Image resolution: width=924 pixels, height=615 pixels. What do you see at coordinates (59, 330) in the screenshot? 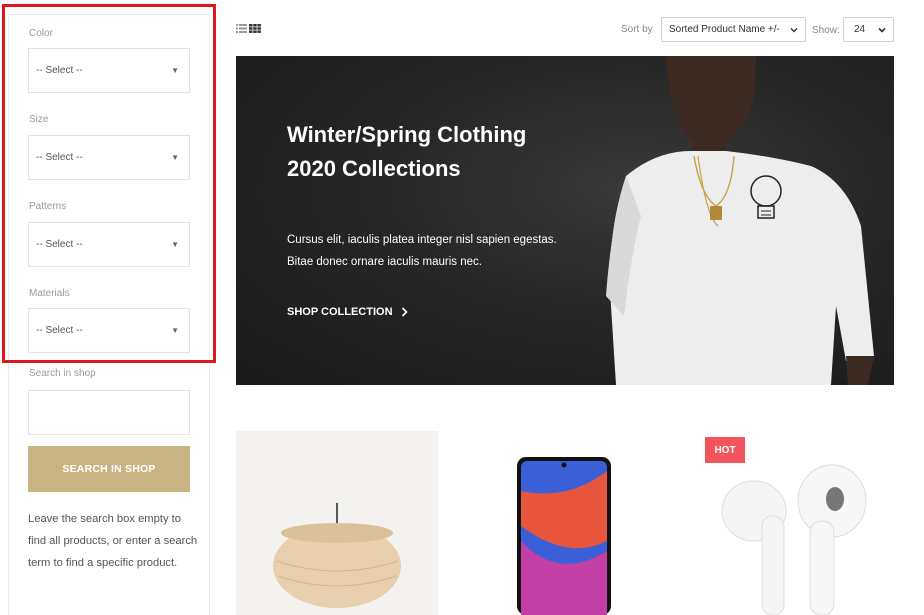
I see `materials-select-value: -- Select --` at bounding box center [59, 330].